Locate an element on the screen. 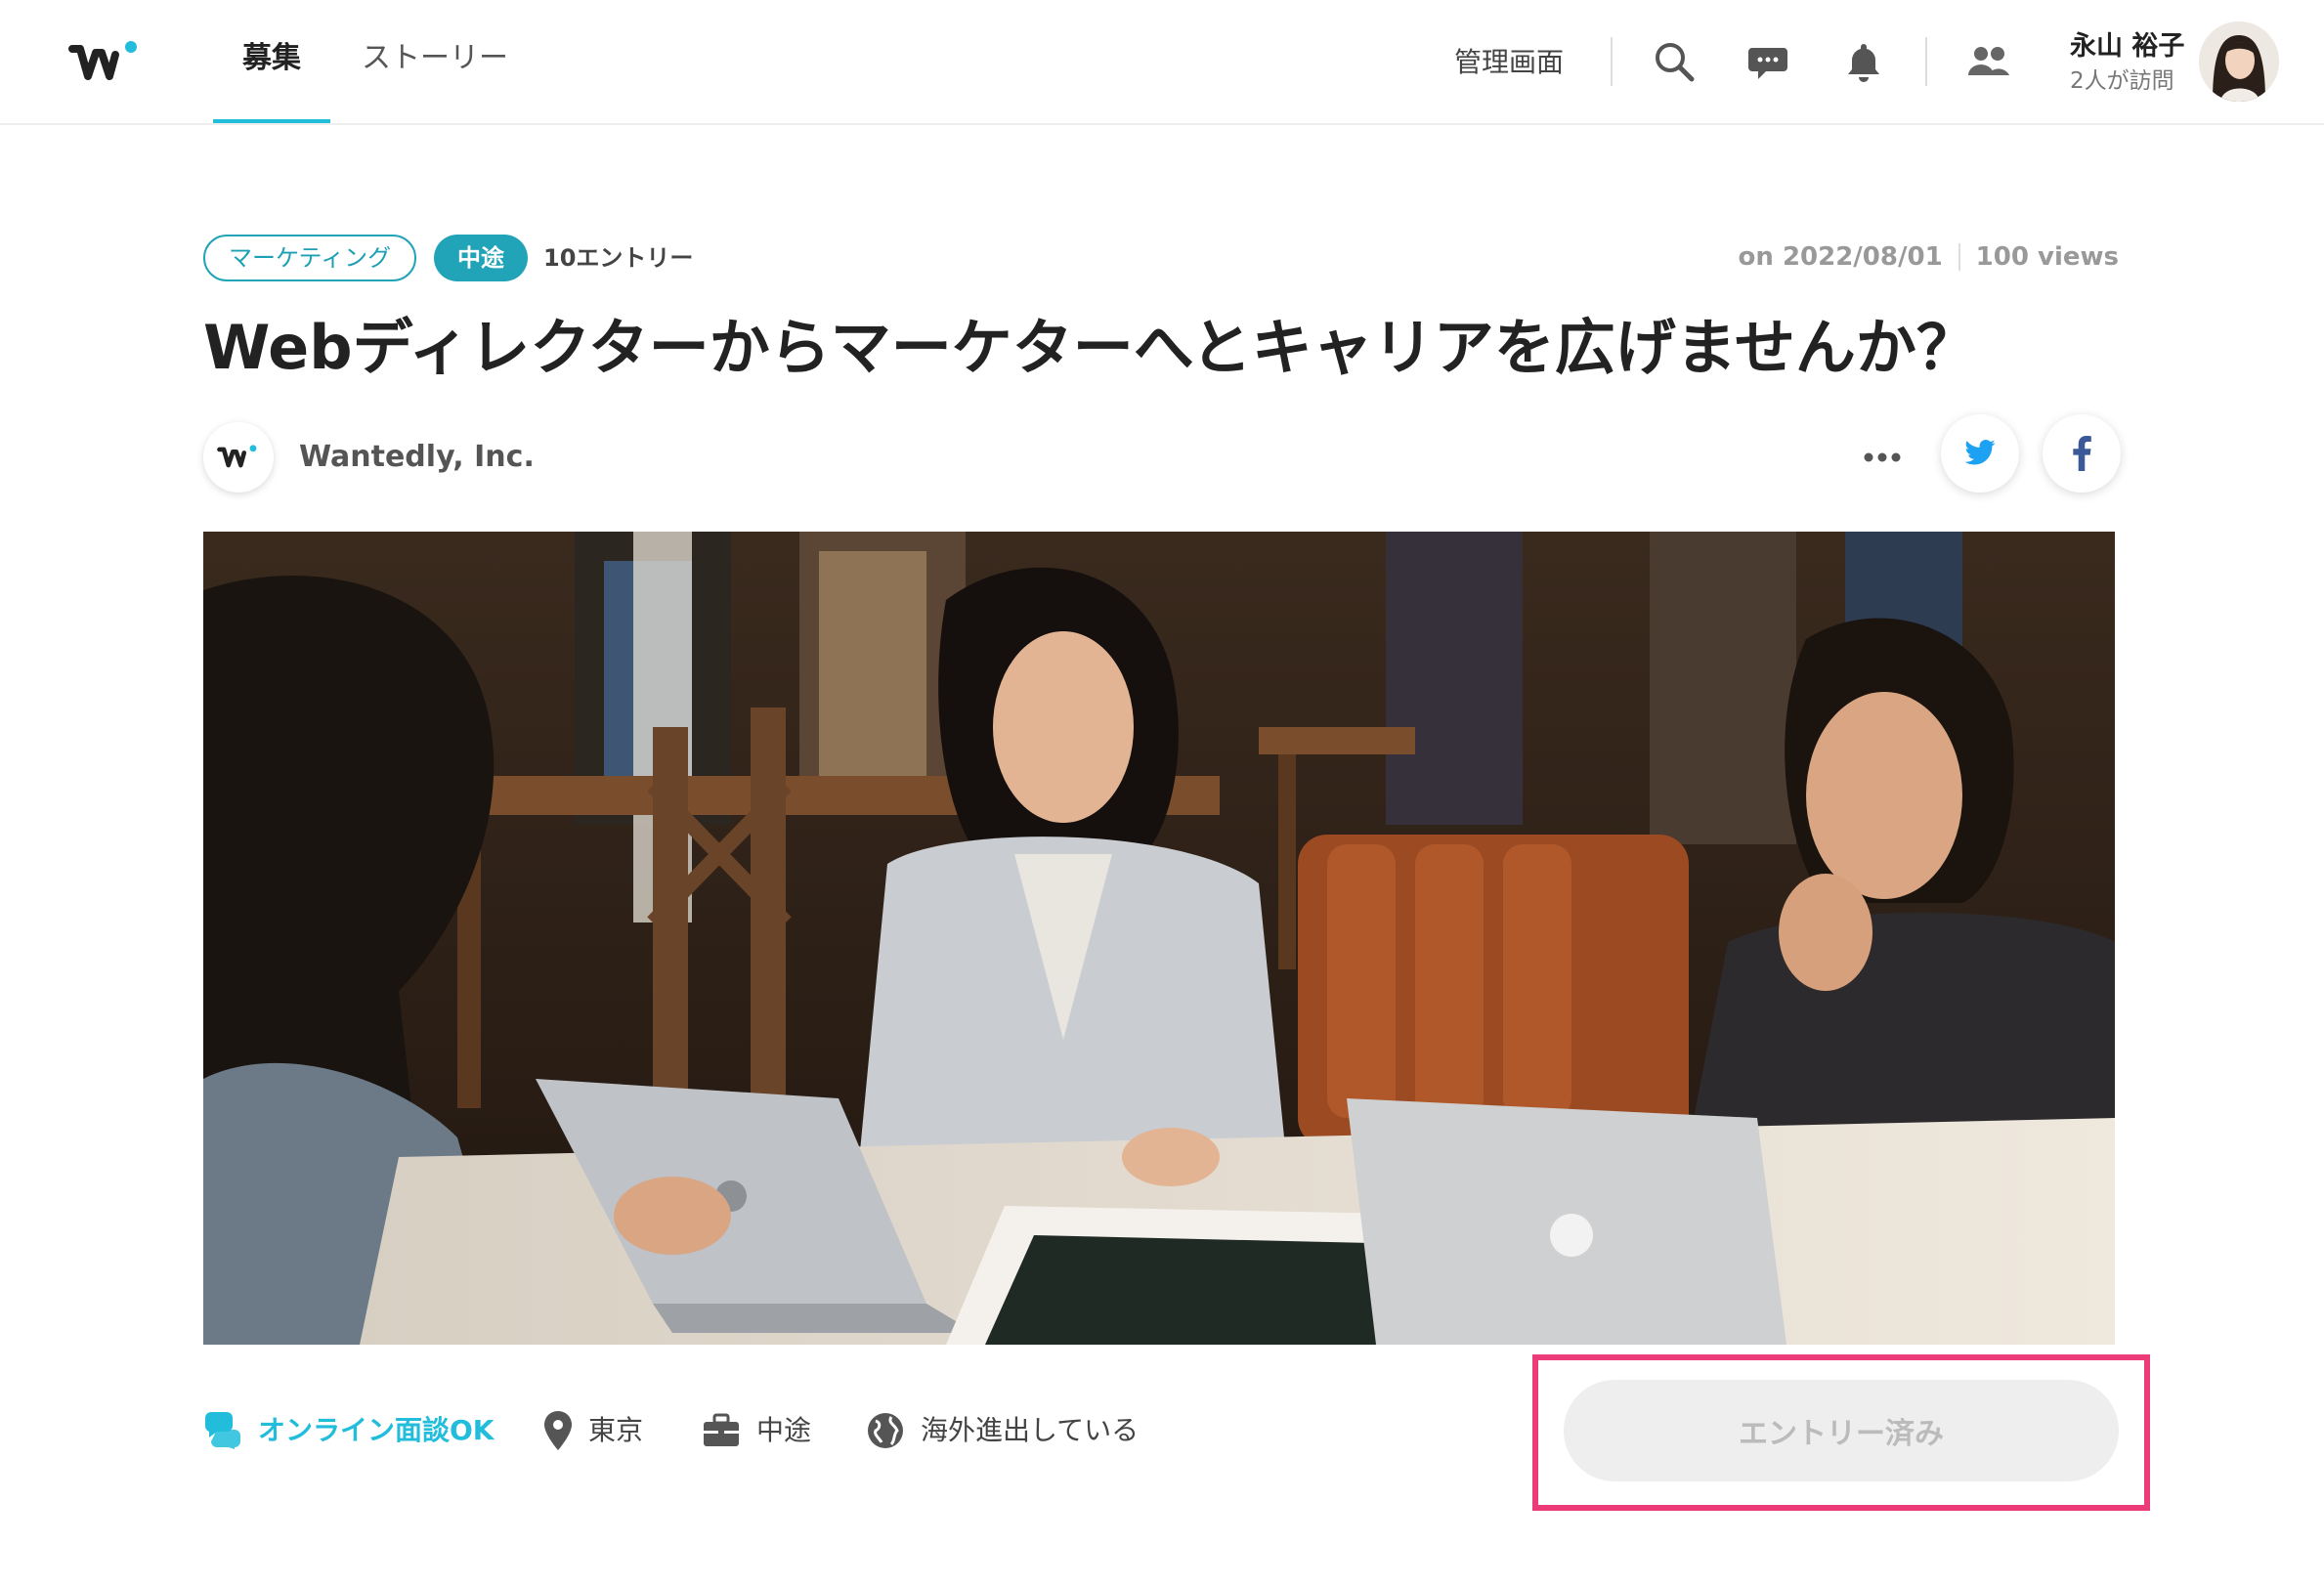 Image resolution: width=2324 pixels, height=1587 pixels. active-tab-indicator is located at coordinates (271, 121).